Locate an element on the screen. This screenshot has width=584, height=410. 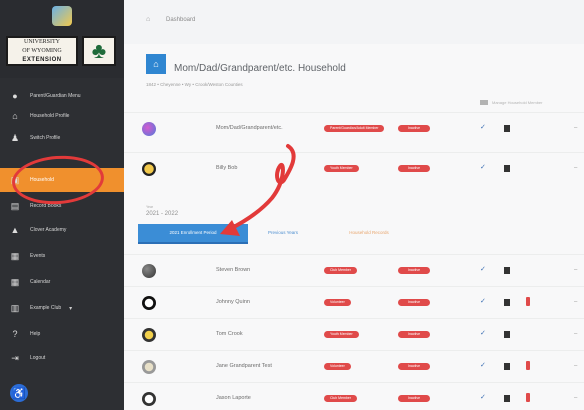
year-value: 2021 - 2022 is located at coordinates (162, 214).